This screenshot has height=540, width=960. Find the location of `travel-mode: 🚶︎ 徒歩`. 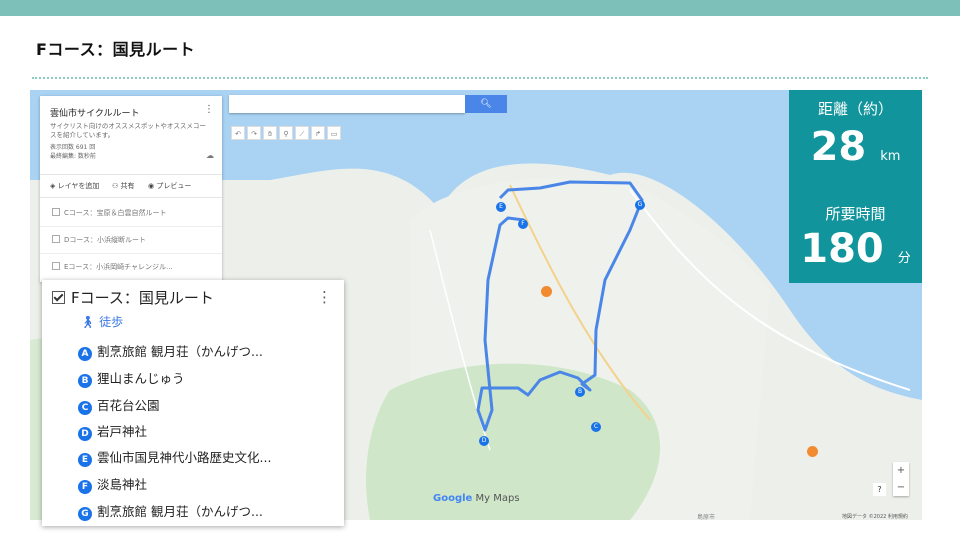

travel-mode: 🚶︎ 徒歩 is located at coordinates (101, 321).